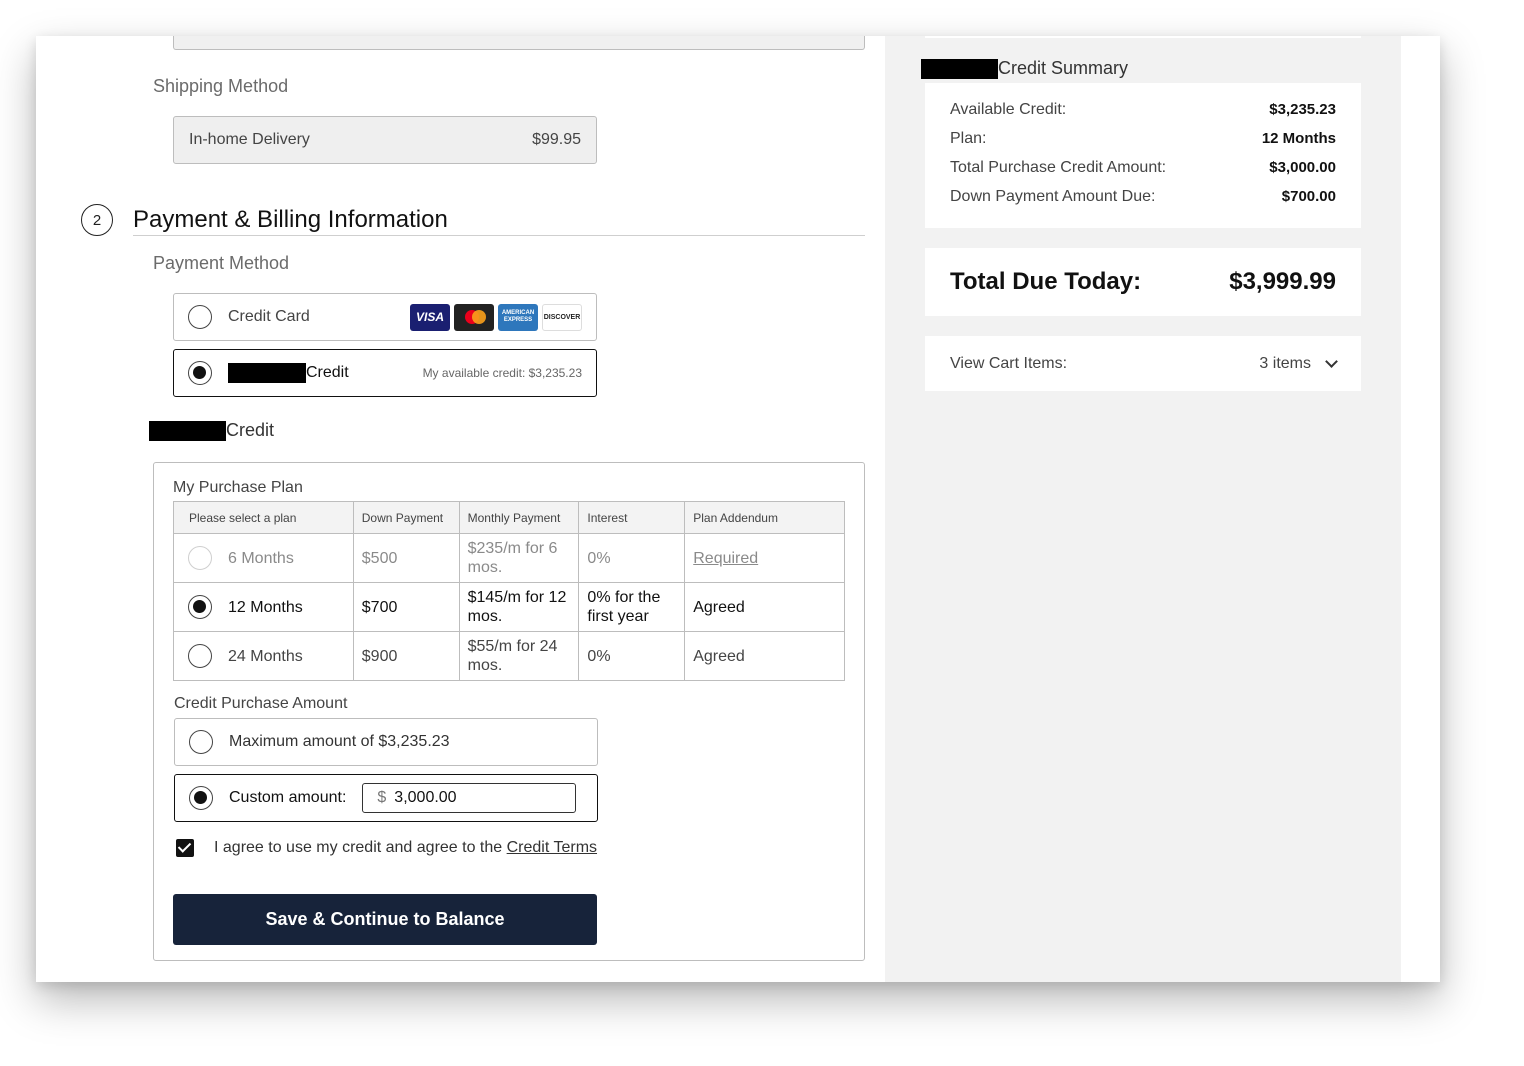 The height and width of the screenshot is (1066, 1524). I want to click on plan-interest: 0% for the first year, so click(632, 607).